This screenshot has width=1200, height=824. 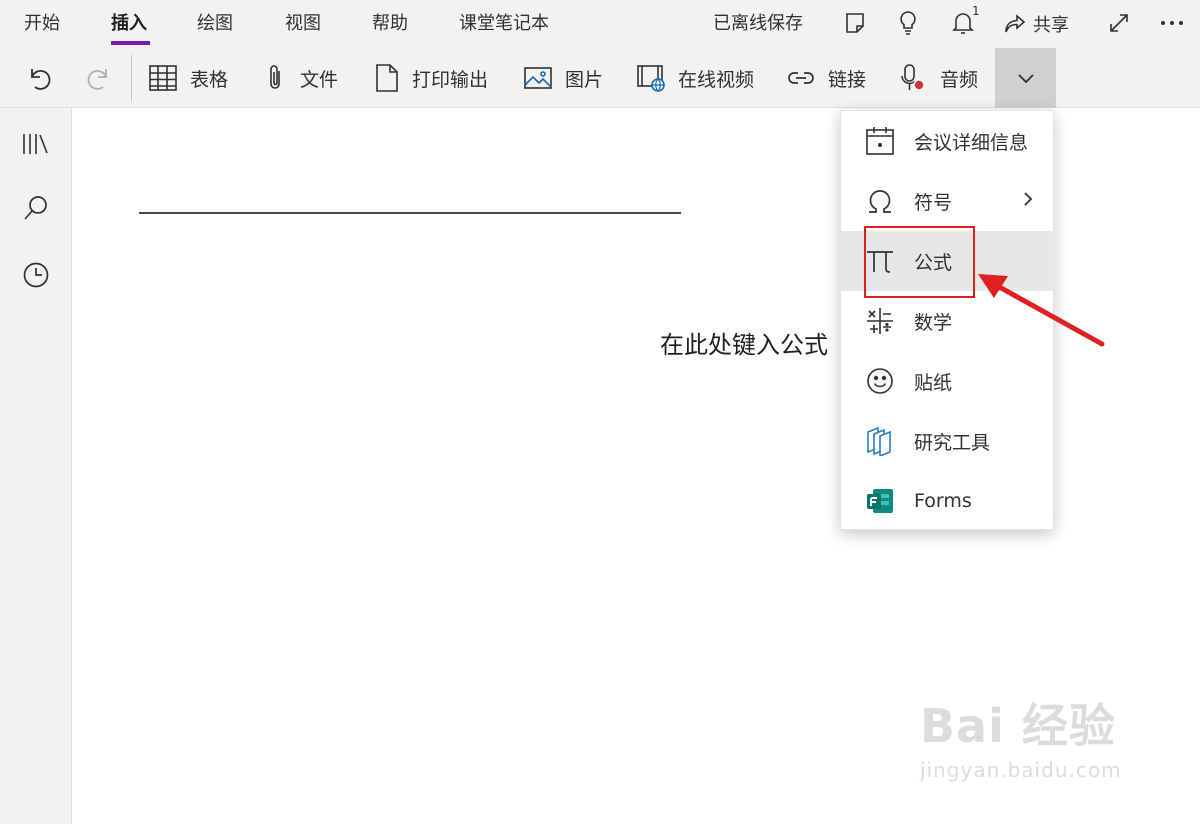 I want to click on insert-table-button: 表格, so click(x=188, y=78).